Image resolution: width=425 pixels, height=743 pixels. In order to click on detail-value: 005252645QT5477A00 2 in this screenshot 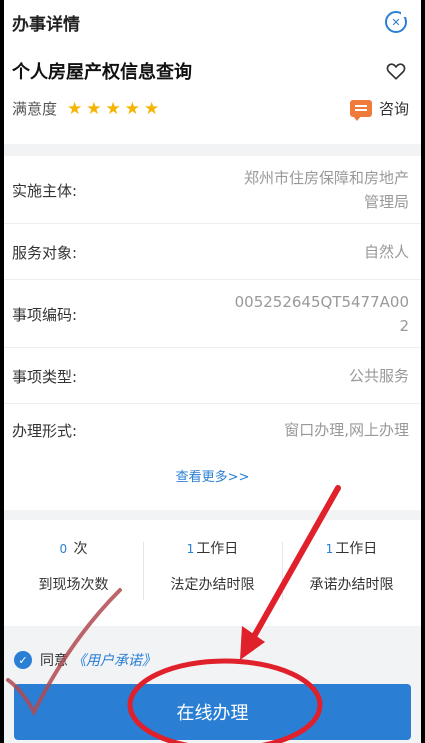, I will do `click(321, 314)`.